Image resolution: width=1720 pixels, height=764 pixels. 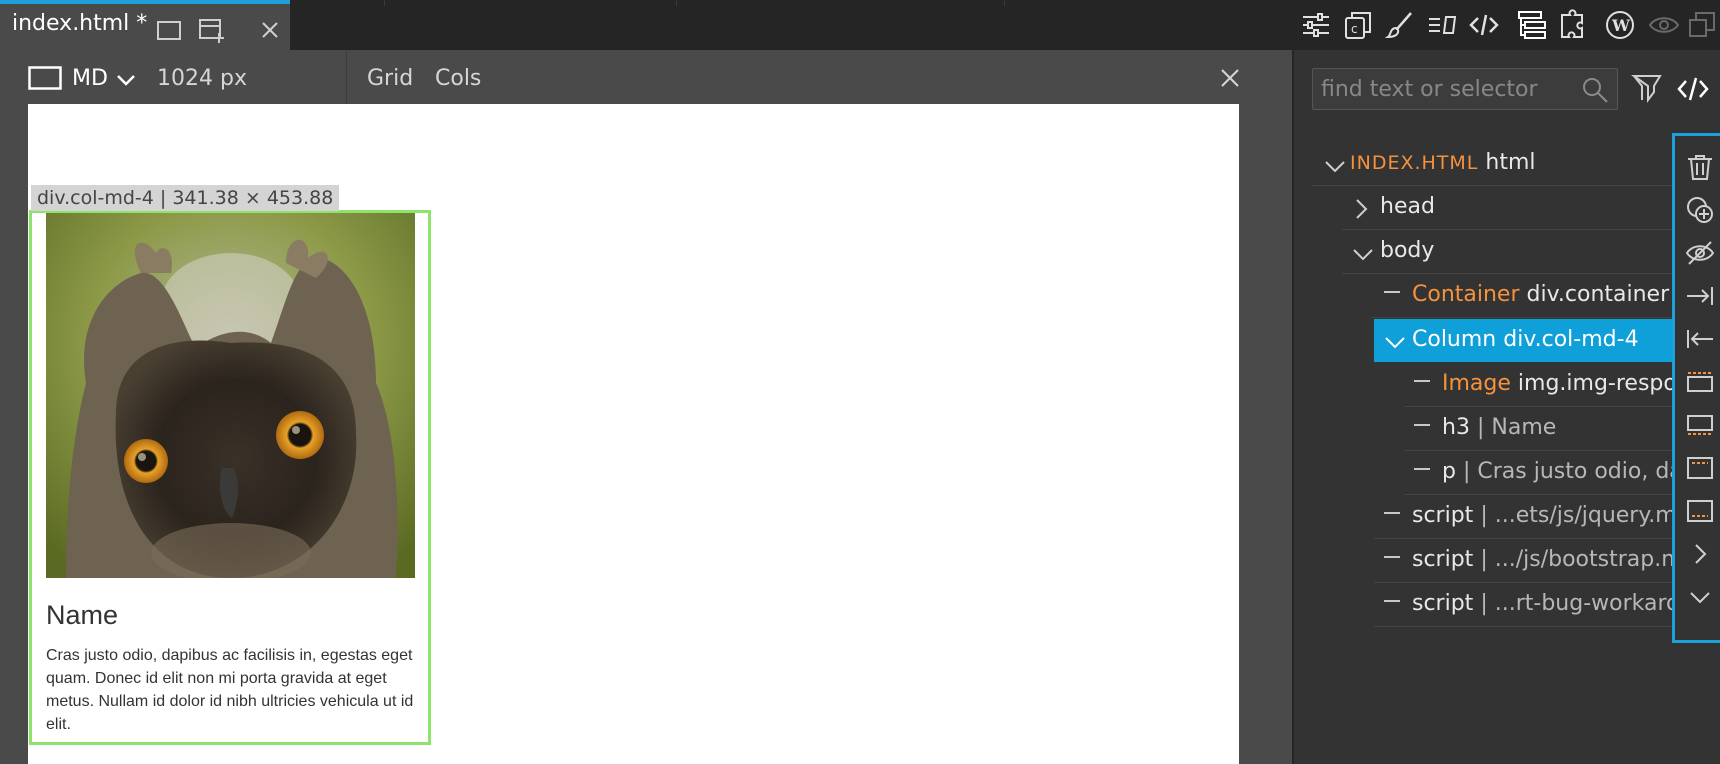 I want to click on svg-text: W, so click(x=1621, y=25).